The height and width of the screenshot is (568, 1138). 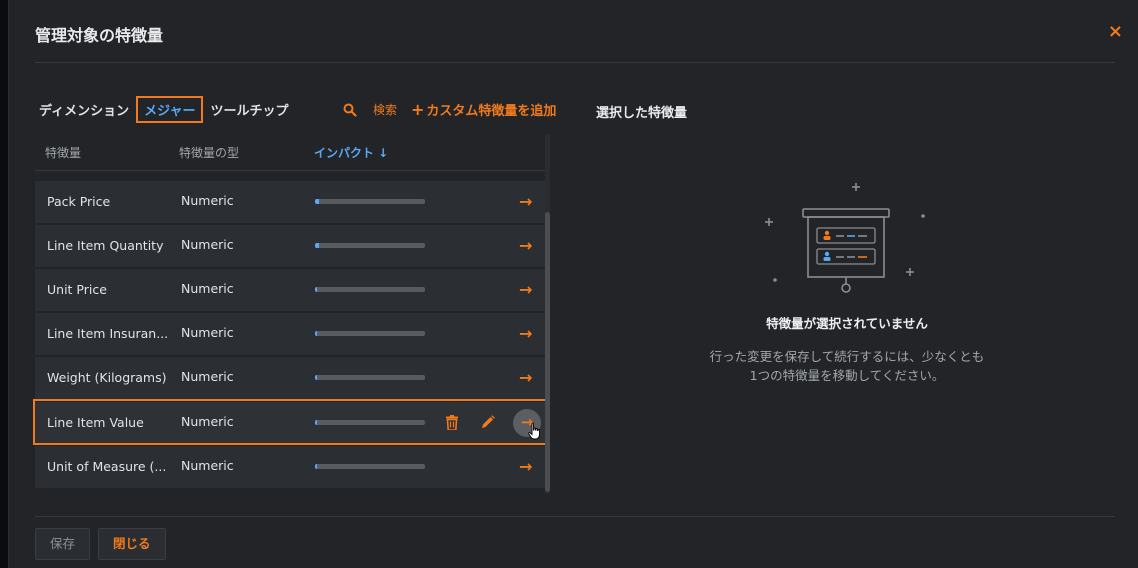 I want to click on column-header-feature: 特徴量, so click(x=63, y=152).